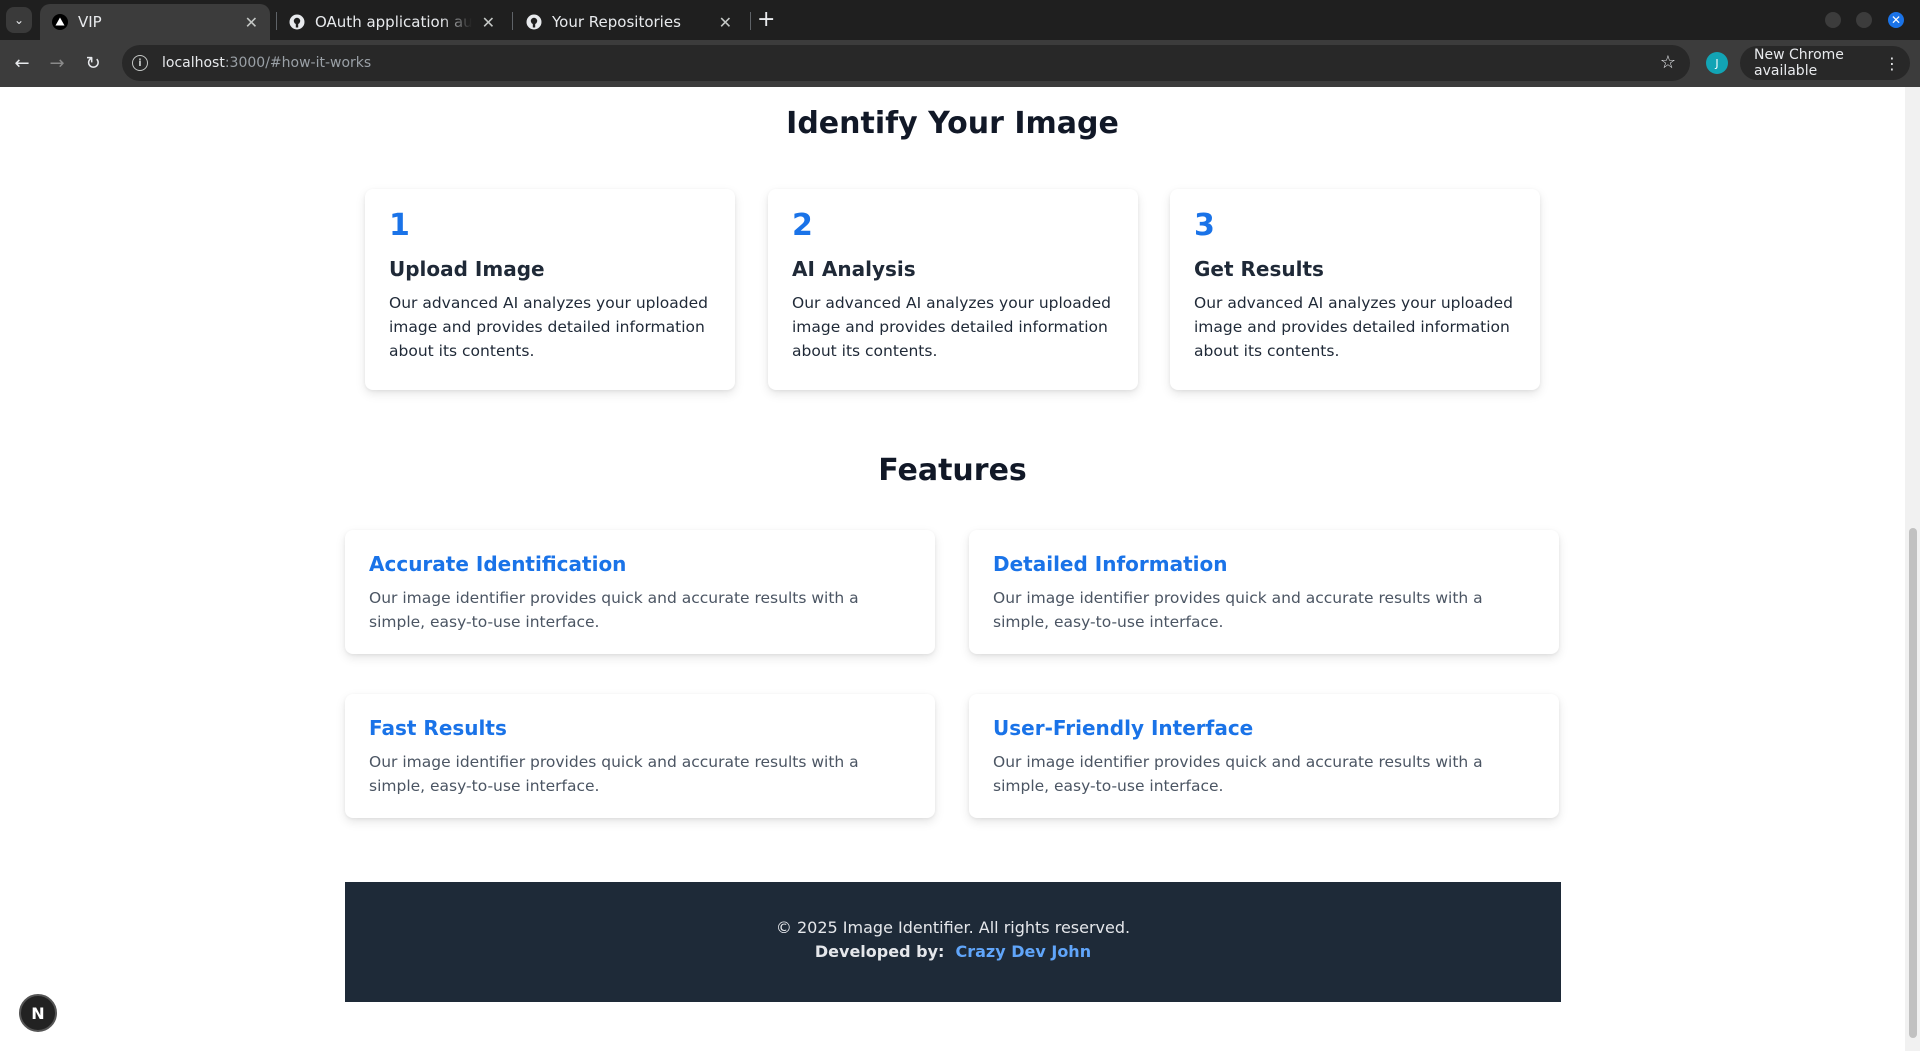 The image size is (1920, 1051). What do you see at coordinates (60, 22) in the screenshot?
I see `triangle-logo-icon` at bounding box center [60, 22].